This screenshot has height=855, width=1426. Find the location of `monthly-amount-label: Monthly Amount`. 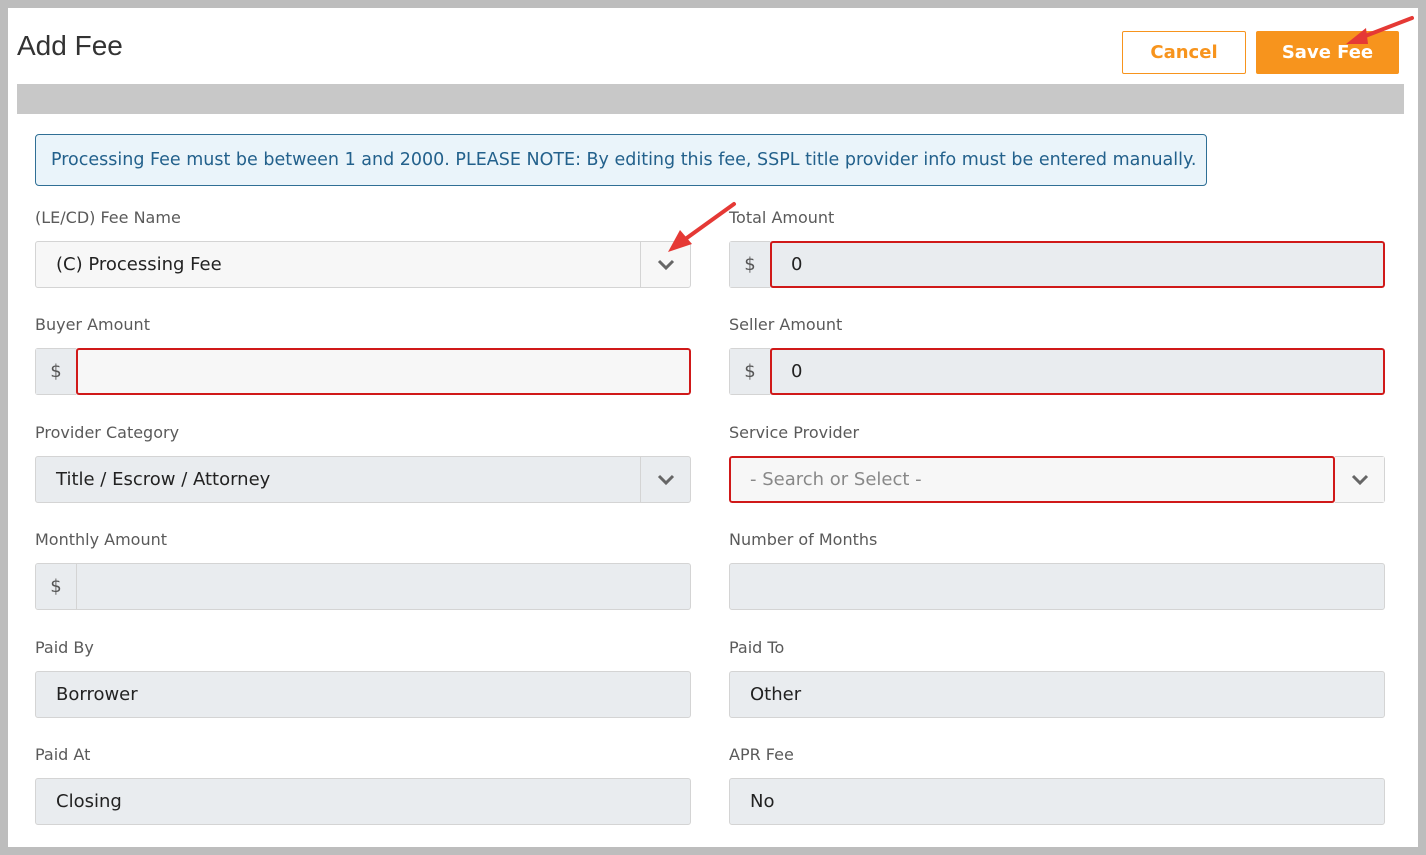

monthly-amount-label: Monthly Amount is located at coordinates (101, 539).